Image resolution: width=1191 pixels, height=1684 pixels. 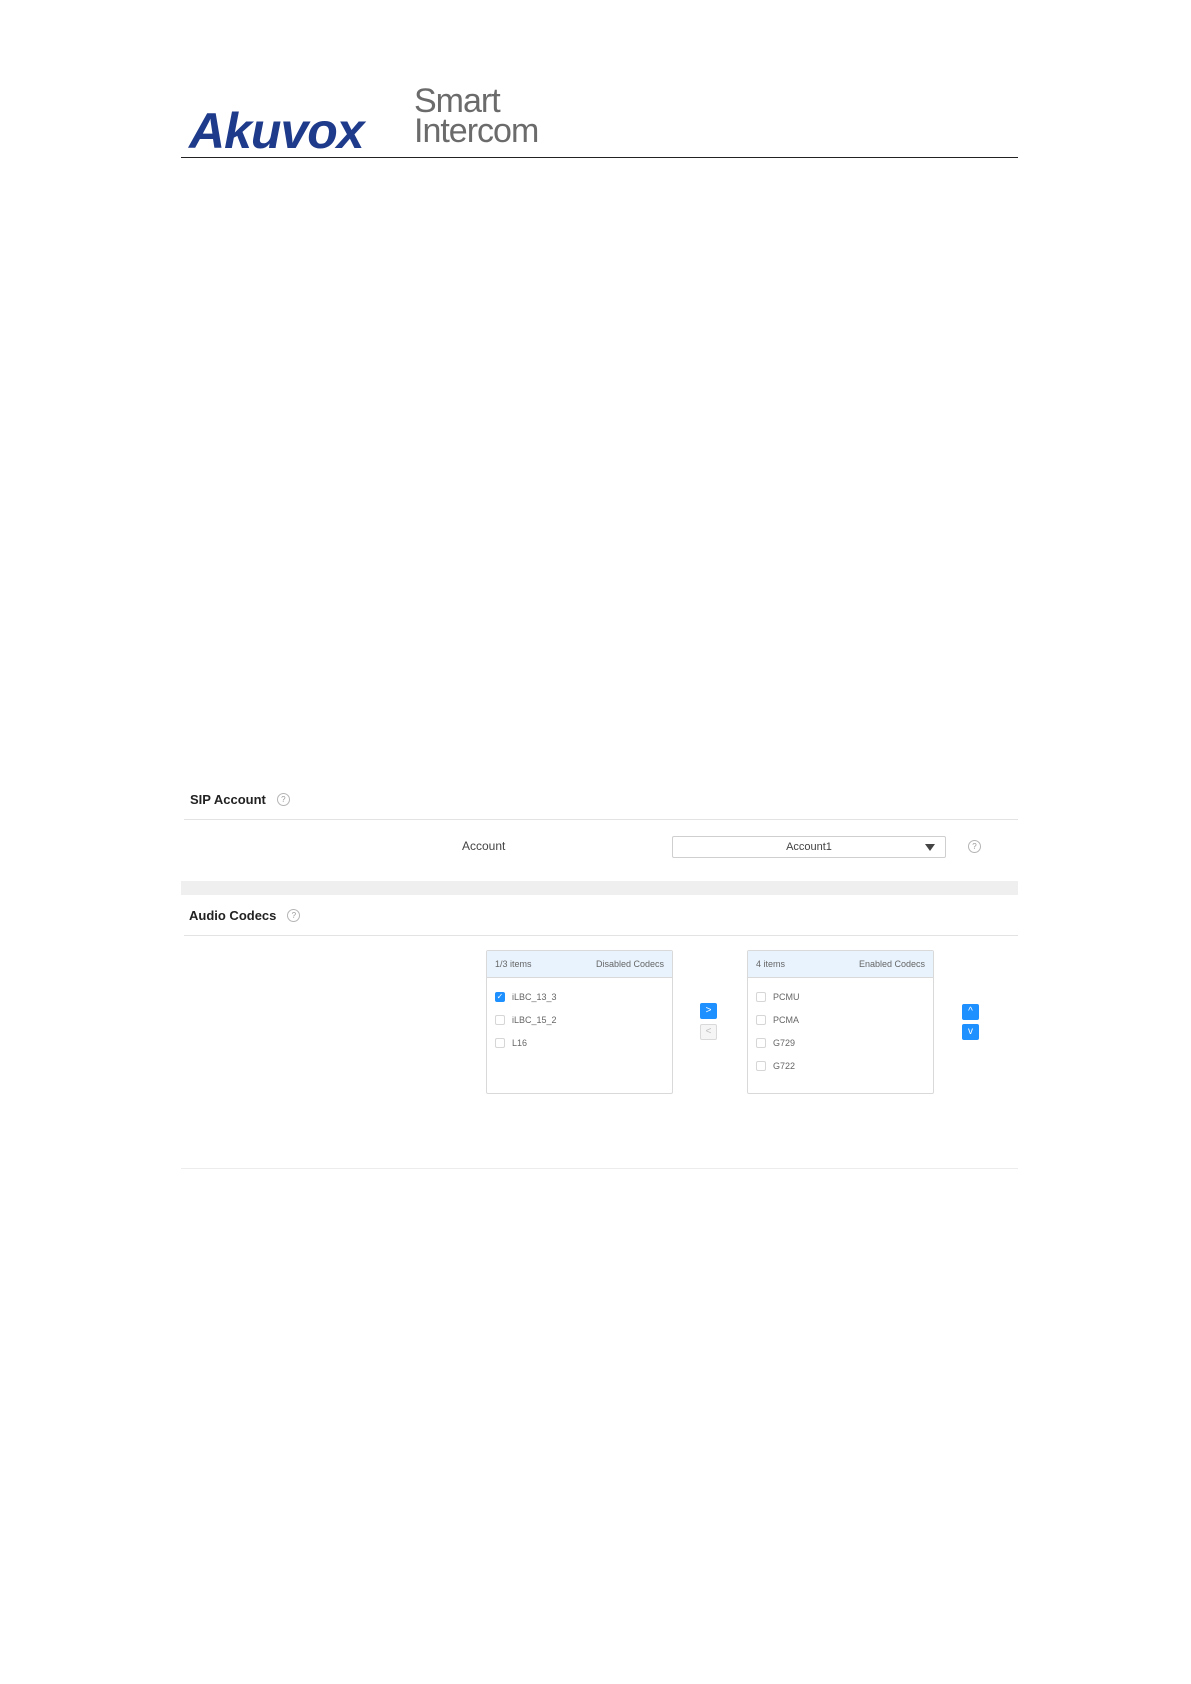 What do you see at coordinates (930, 847) in the screenshot?
I see `caret-down-icon` at bounding box center [930, 847].